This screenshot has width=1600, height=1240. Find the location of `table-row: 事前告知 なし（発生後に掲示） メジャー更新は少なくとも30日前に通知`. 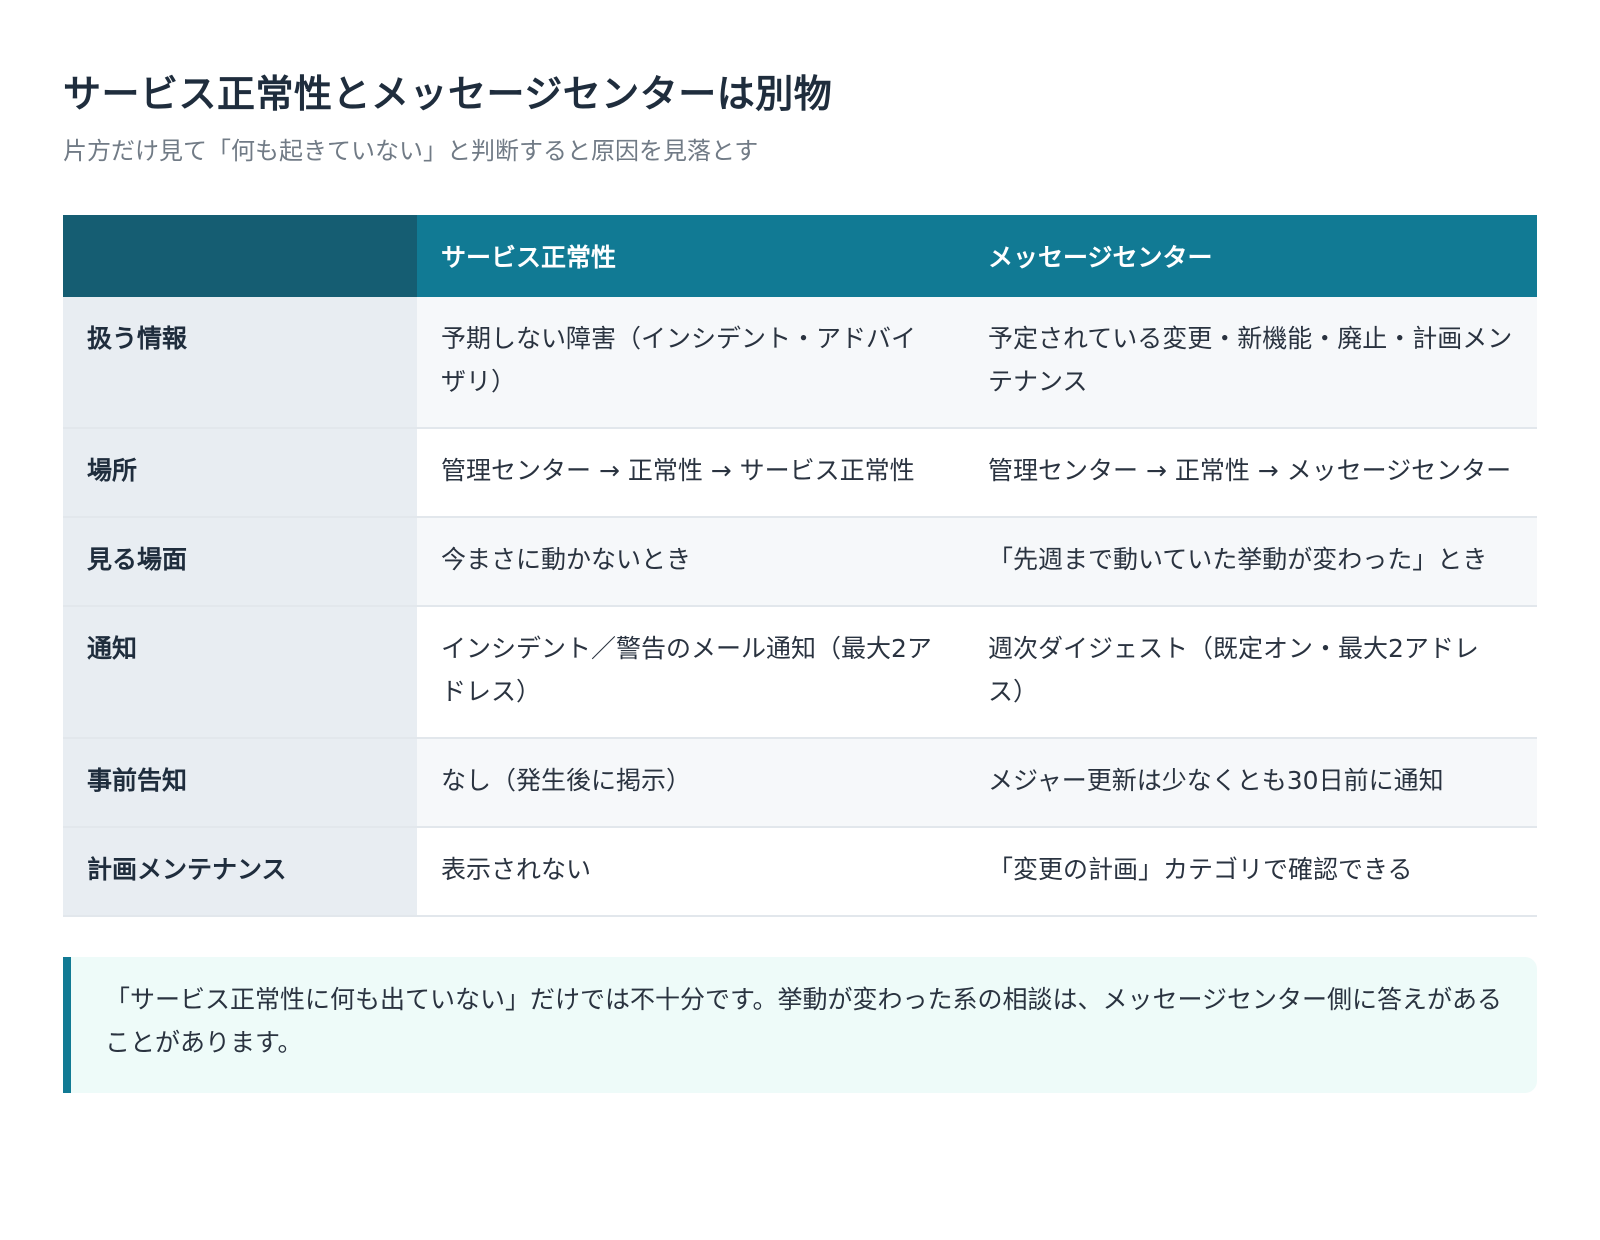

table-row: 事前告知 なし（発生後に掲示） メジャー更新は少なくとも30日前に通知 is located at coordinates (800, 783).